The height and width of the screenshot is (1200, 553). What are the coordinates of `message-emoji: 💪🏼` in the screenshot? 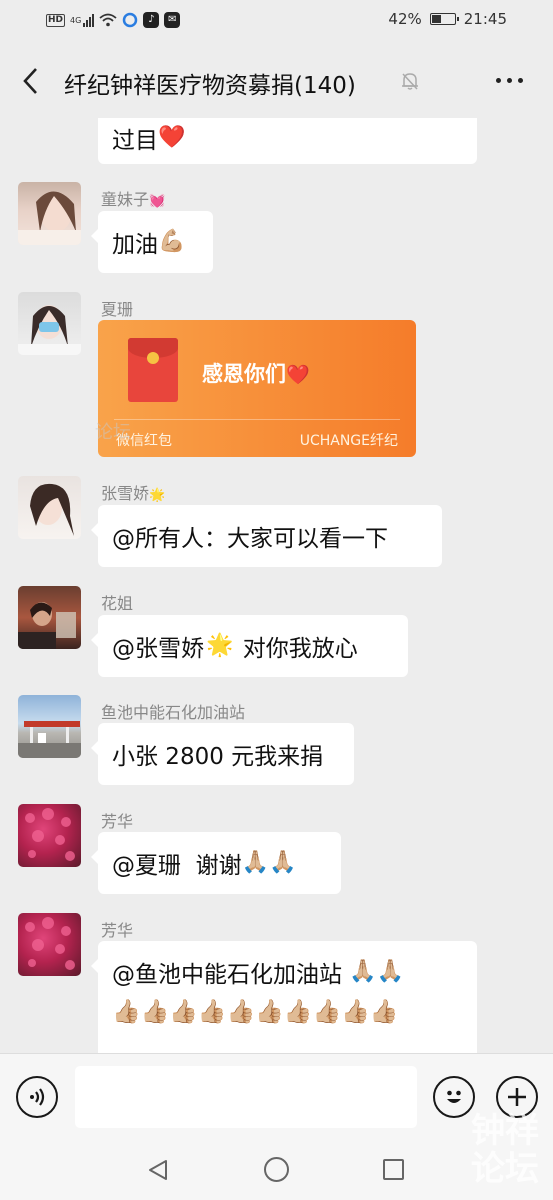 It's located at (172, 241).